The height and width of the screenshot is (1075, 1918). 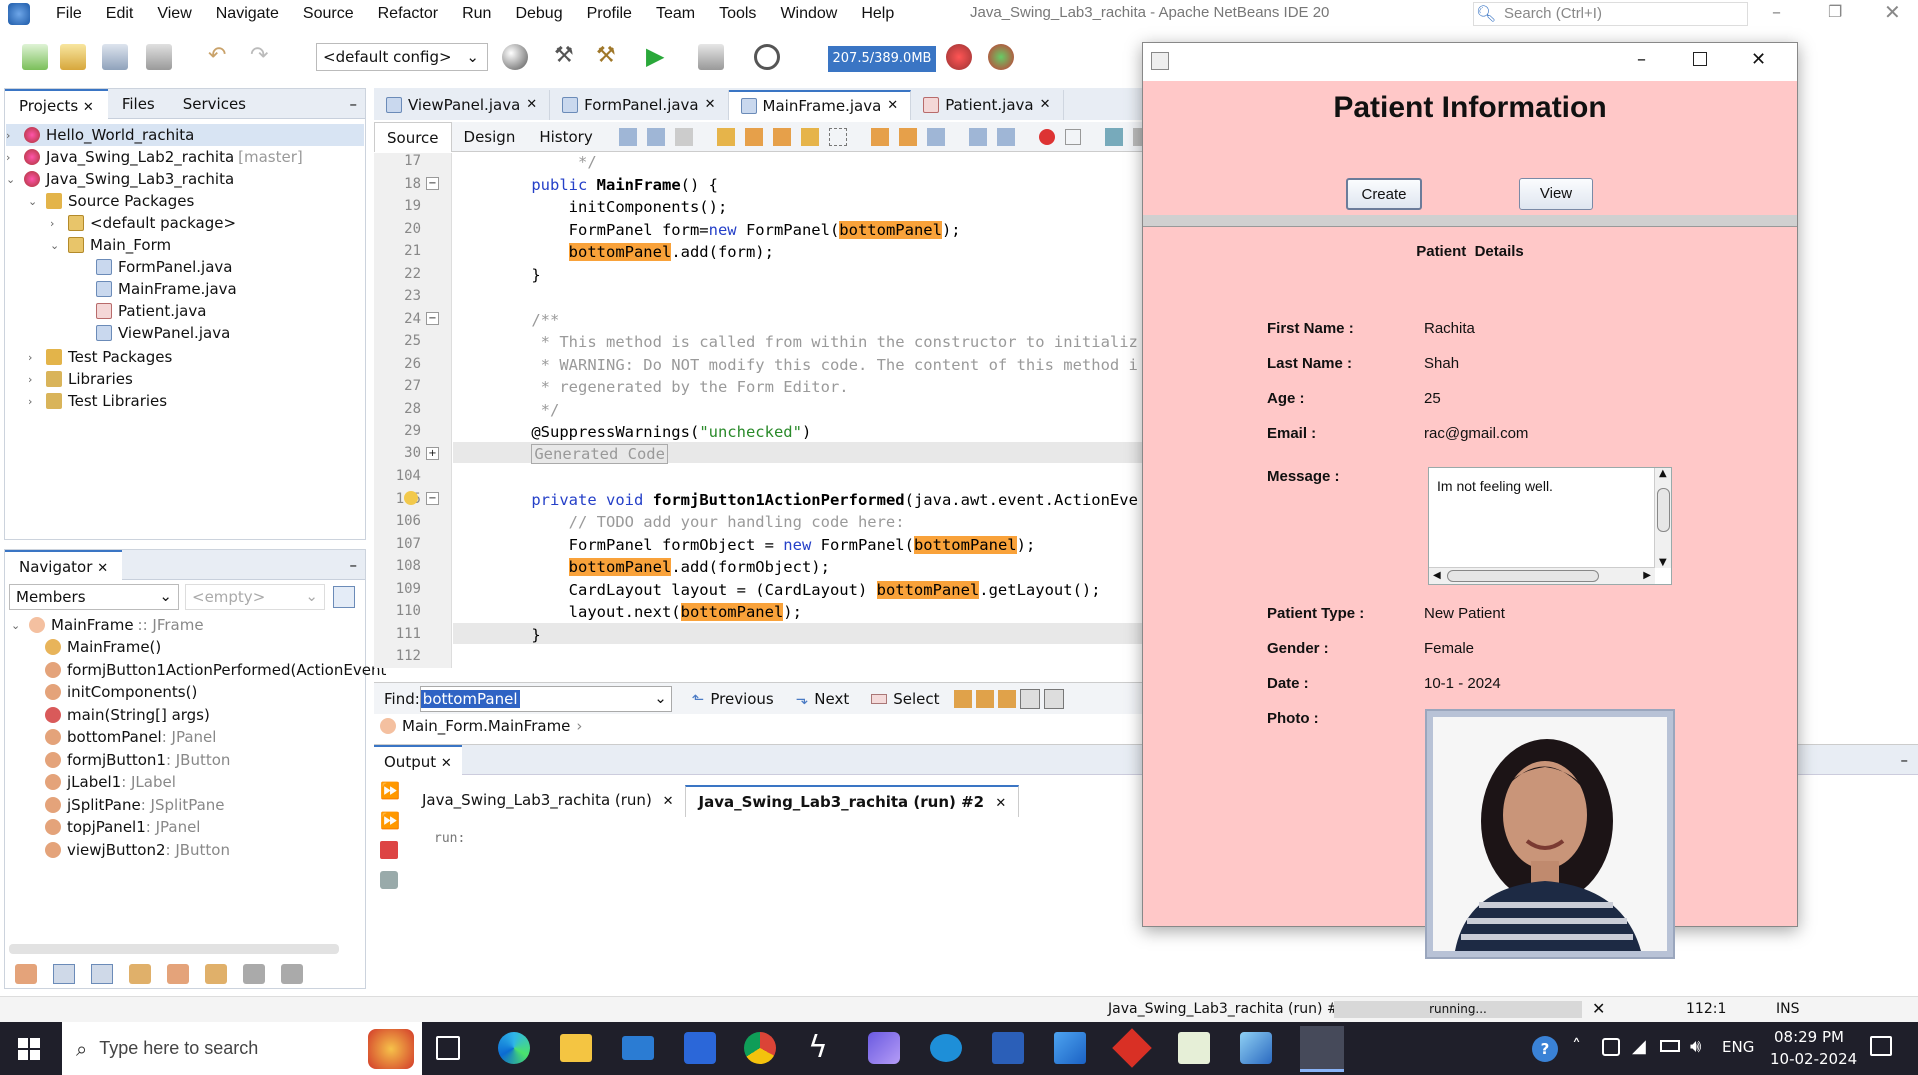 I want to click on tab-run-1: Java_Swing_Lab3_rachita (run) ✕, so click(x=547, y=801).